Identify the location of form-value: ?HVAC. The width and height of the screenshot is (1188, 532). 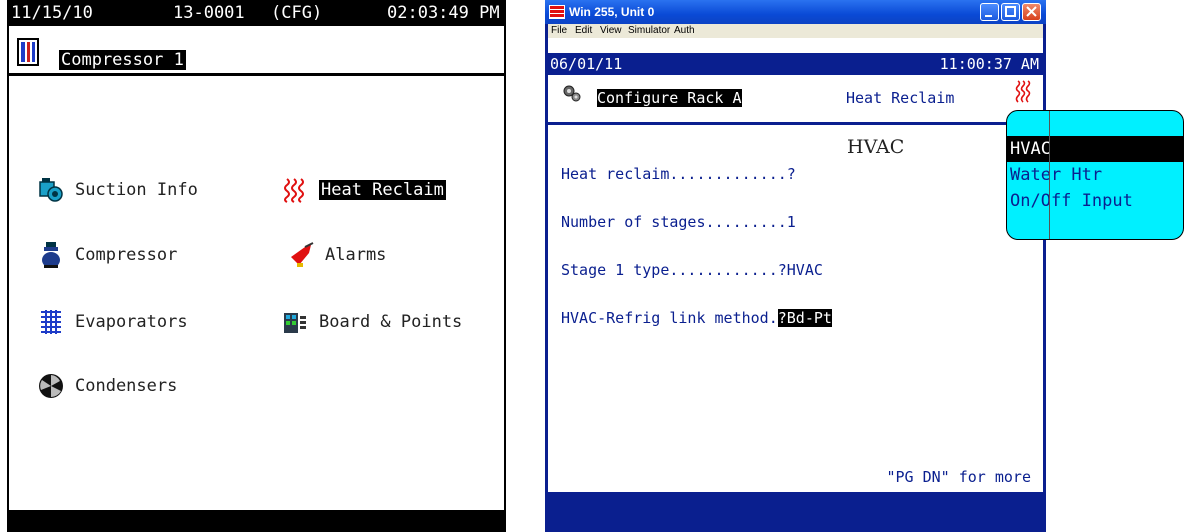
(800, 270).